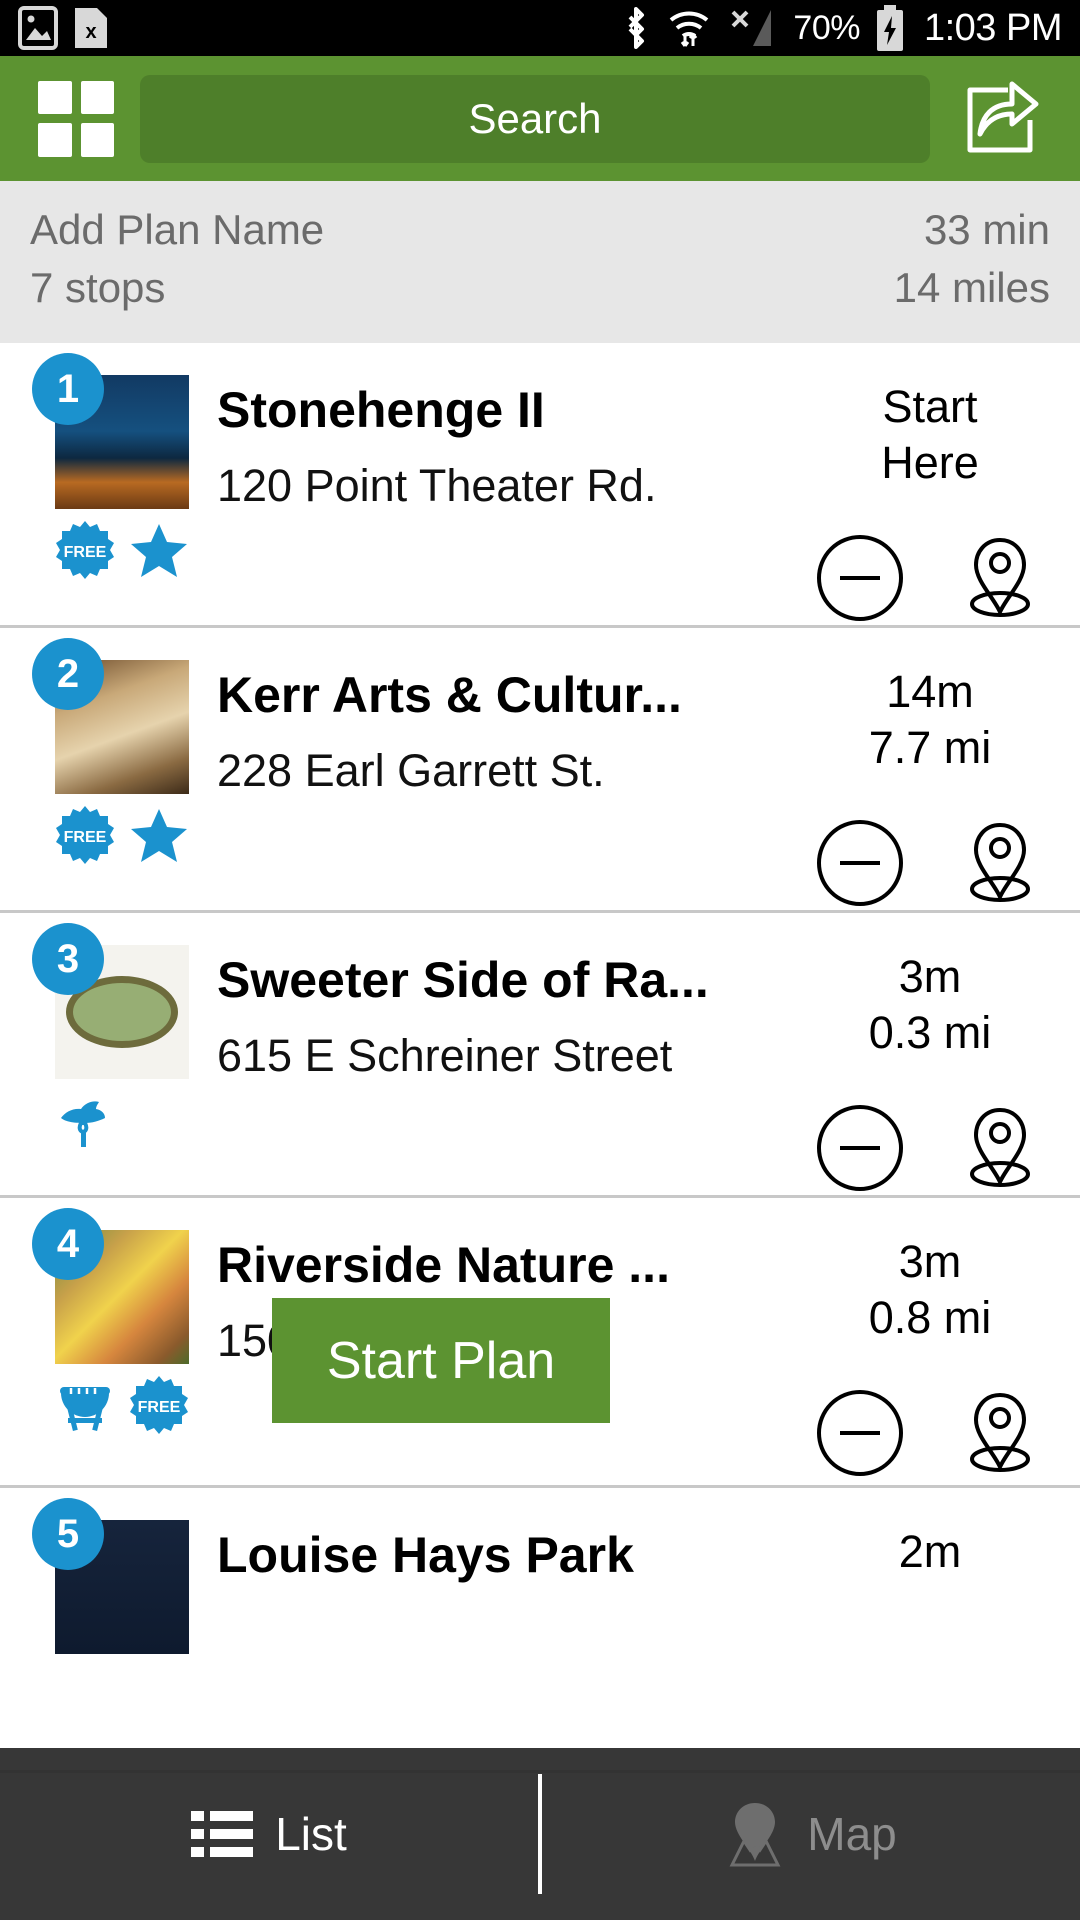 The image size is (1080, 1920). I want to click on stop-meta-column: 2m, so click(930, 1550).